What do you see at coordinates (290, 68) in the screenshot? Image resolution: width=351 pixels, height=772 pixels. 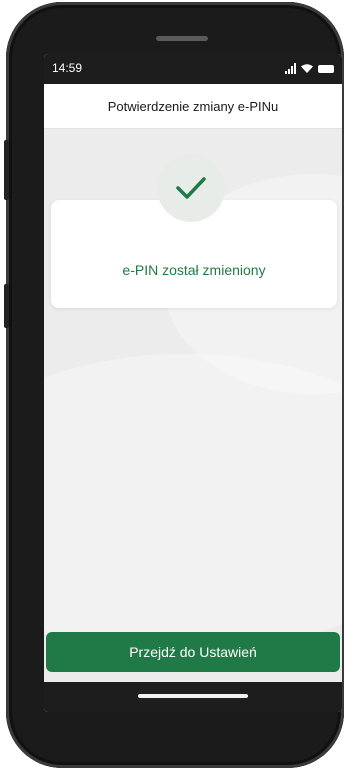 I see `signal-icon` at bounding box center [290, 68].